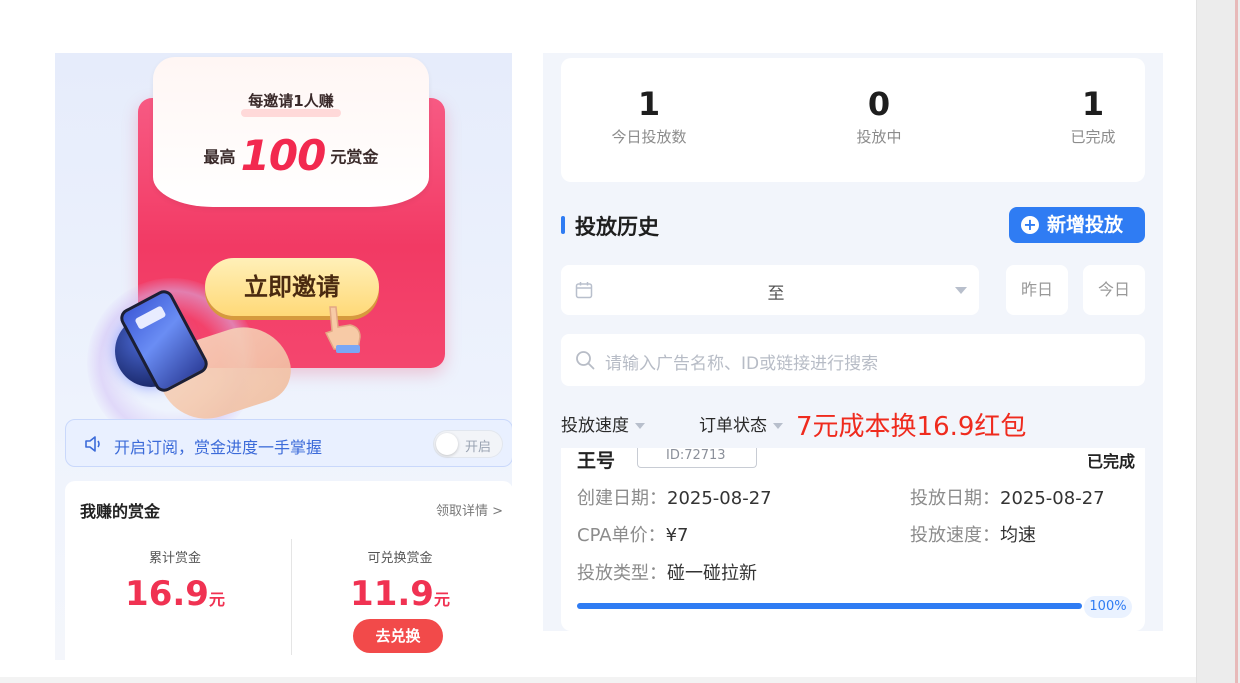 This screenshot has width=1240, height=683. What do you see at coordinates (712, 573) in the screenshot?
I see `launch-type-value: 碰一碰拉新` at bounding box center [712, 573].